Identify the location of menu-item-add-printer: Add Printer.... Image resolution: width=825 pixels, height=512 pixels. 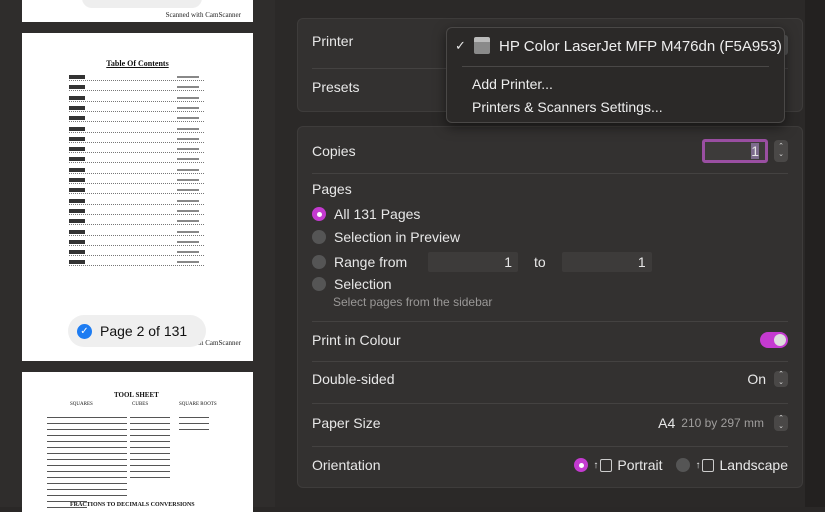
(512, 84).